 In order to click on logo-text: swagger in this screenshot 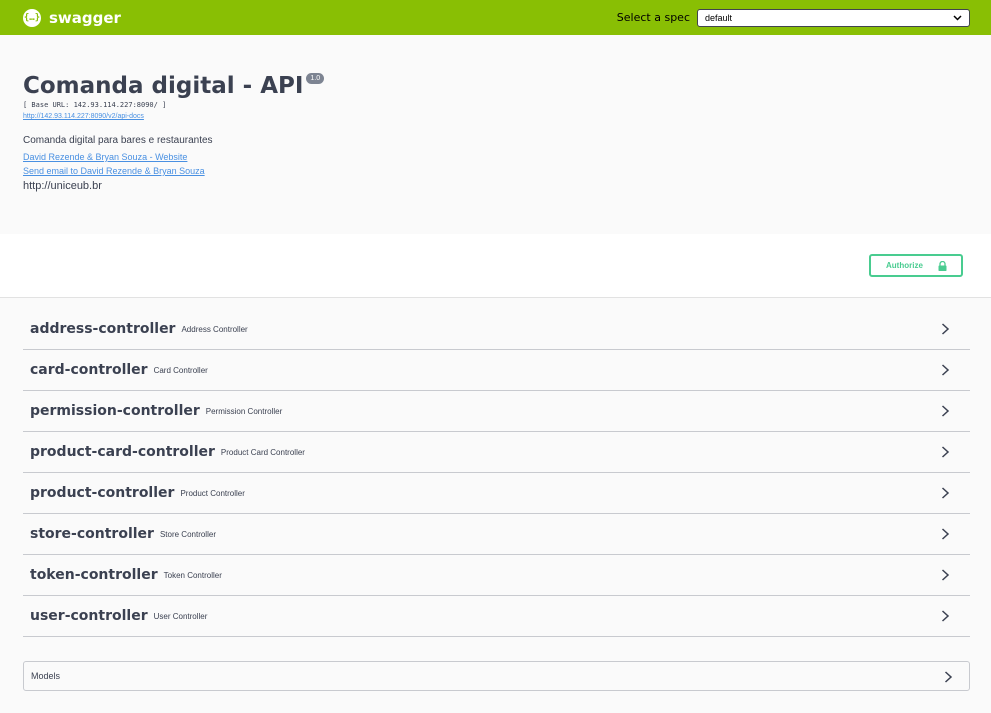, I will do `click(85, 17)`.